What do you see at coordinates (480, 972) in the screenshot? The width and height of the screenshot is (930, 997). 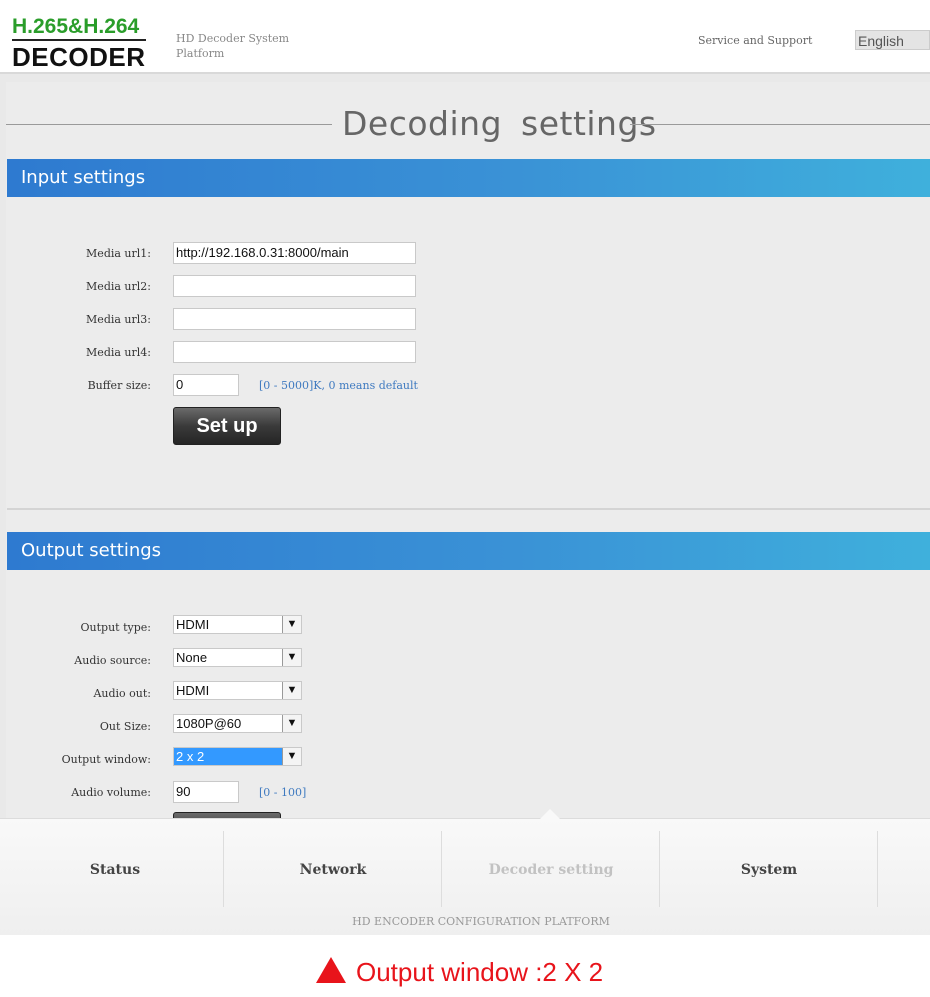 I see `caption-text: Output window :2 X 2` at bounding box center [480, 972].